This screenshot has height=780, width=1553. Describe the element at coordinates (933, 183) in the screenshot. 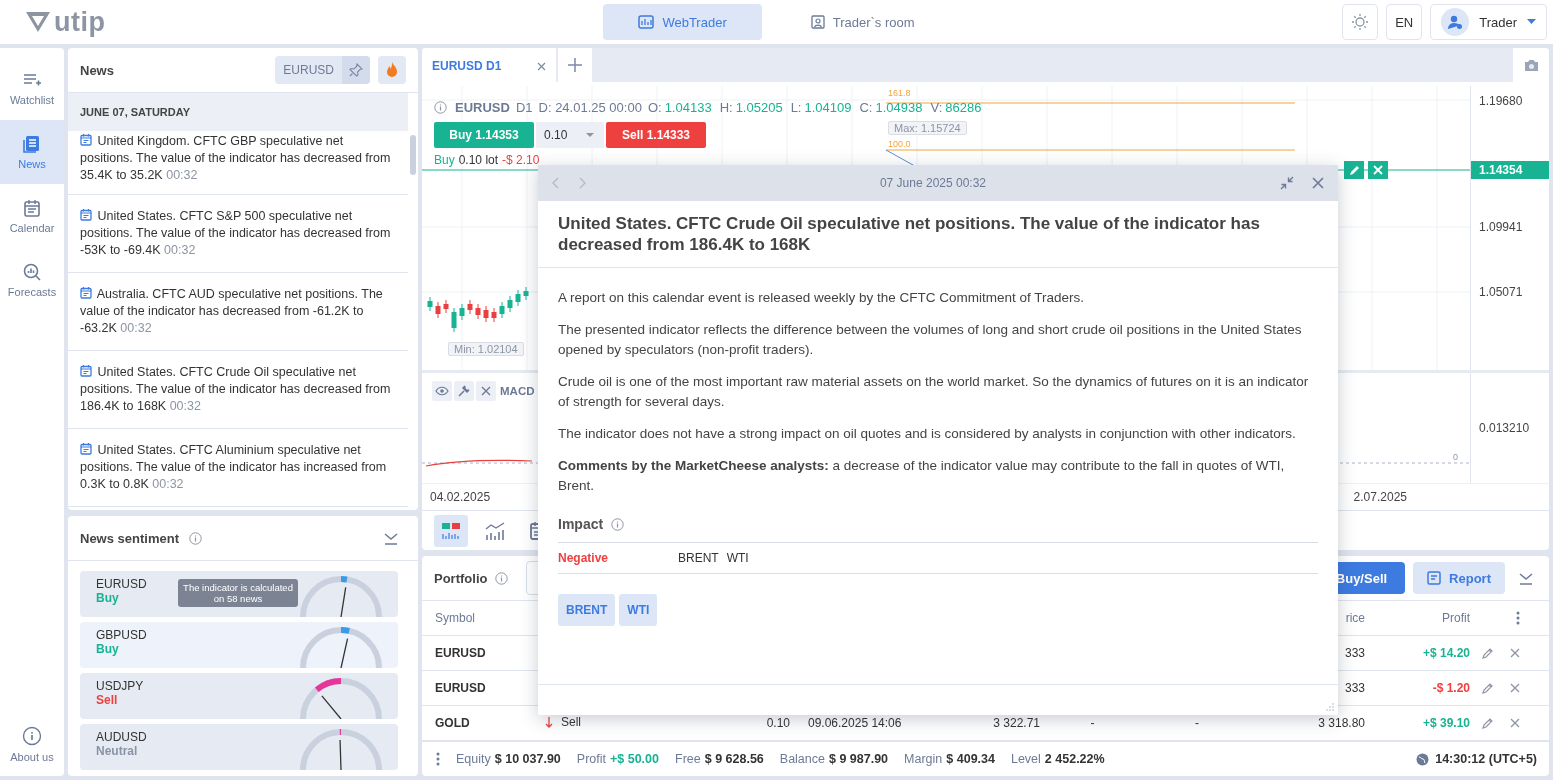

I see `dialog-date: 07 June 2025 00:32` at that location.